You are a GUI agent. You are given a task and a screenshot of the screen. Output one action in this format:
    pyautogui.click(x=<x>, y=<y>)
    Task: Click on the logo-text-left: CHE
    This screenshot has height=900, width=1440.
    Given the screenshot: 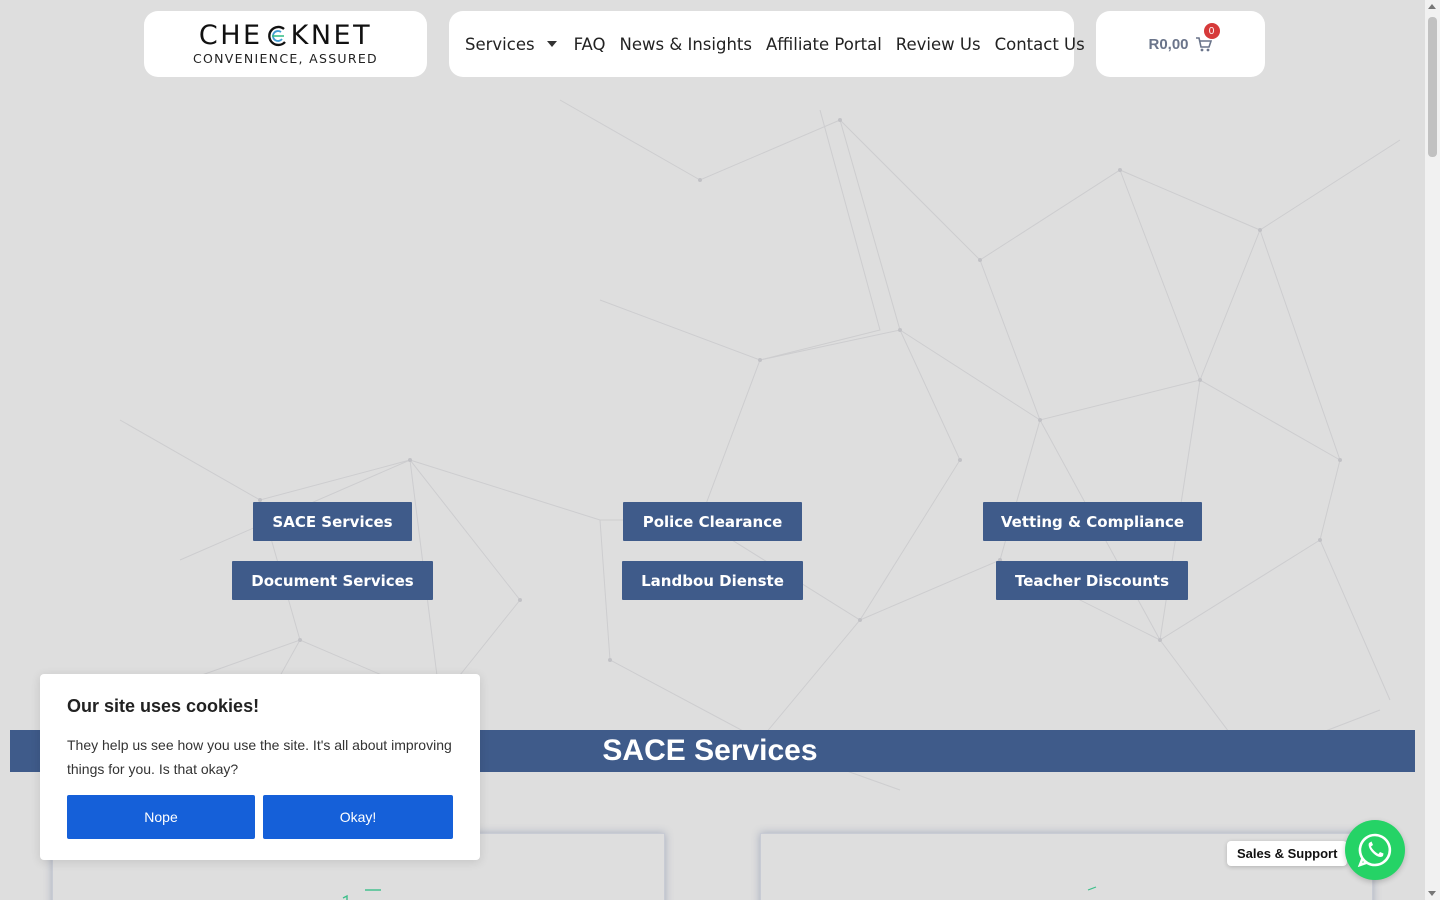 What is the action you would take?
    pyautogui.click(x=230, y=35)
    